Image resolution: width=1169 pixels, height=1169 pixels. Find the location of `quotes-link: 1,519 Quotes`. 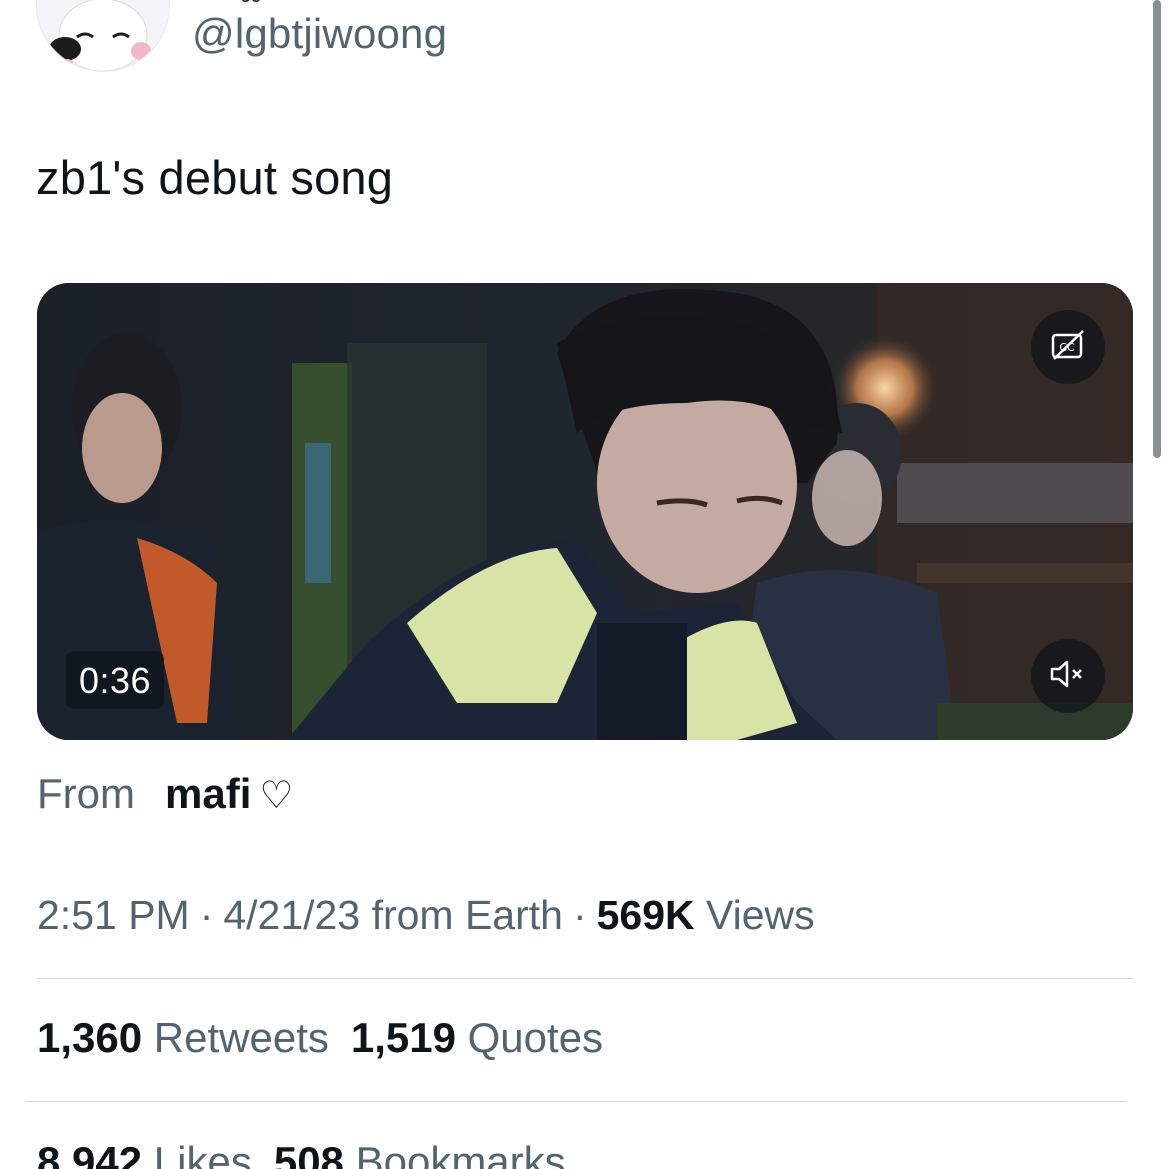

quotes-link: 1,519 Quotes is located at coordinates (477, 1037).